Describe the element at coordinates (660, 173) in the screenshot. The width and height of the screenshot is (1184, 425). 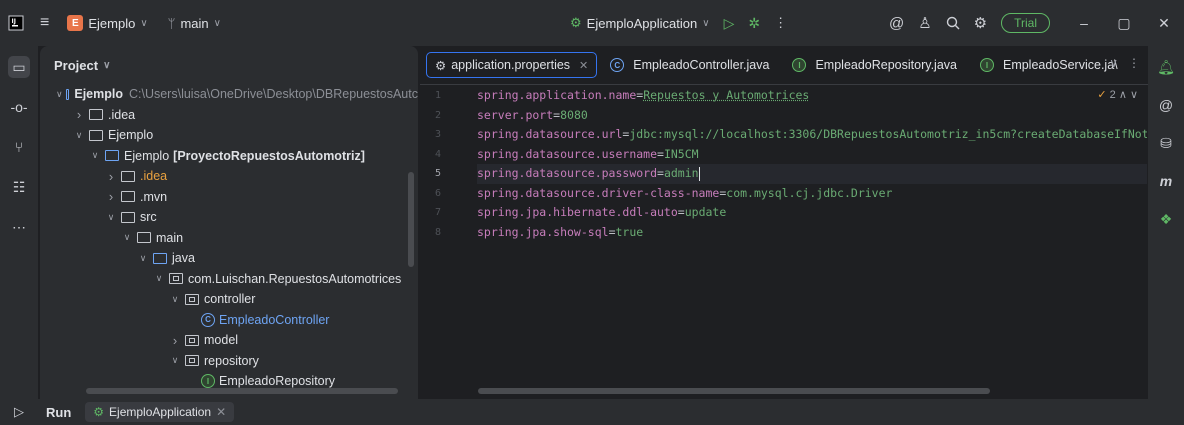
I see `equals-sign: =` at that location.